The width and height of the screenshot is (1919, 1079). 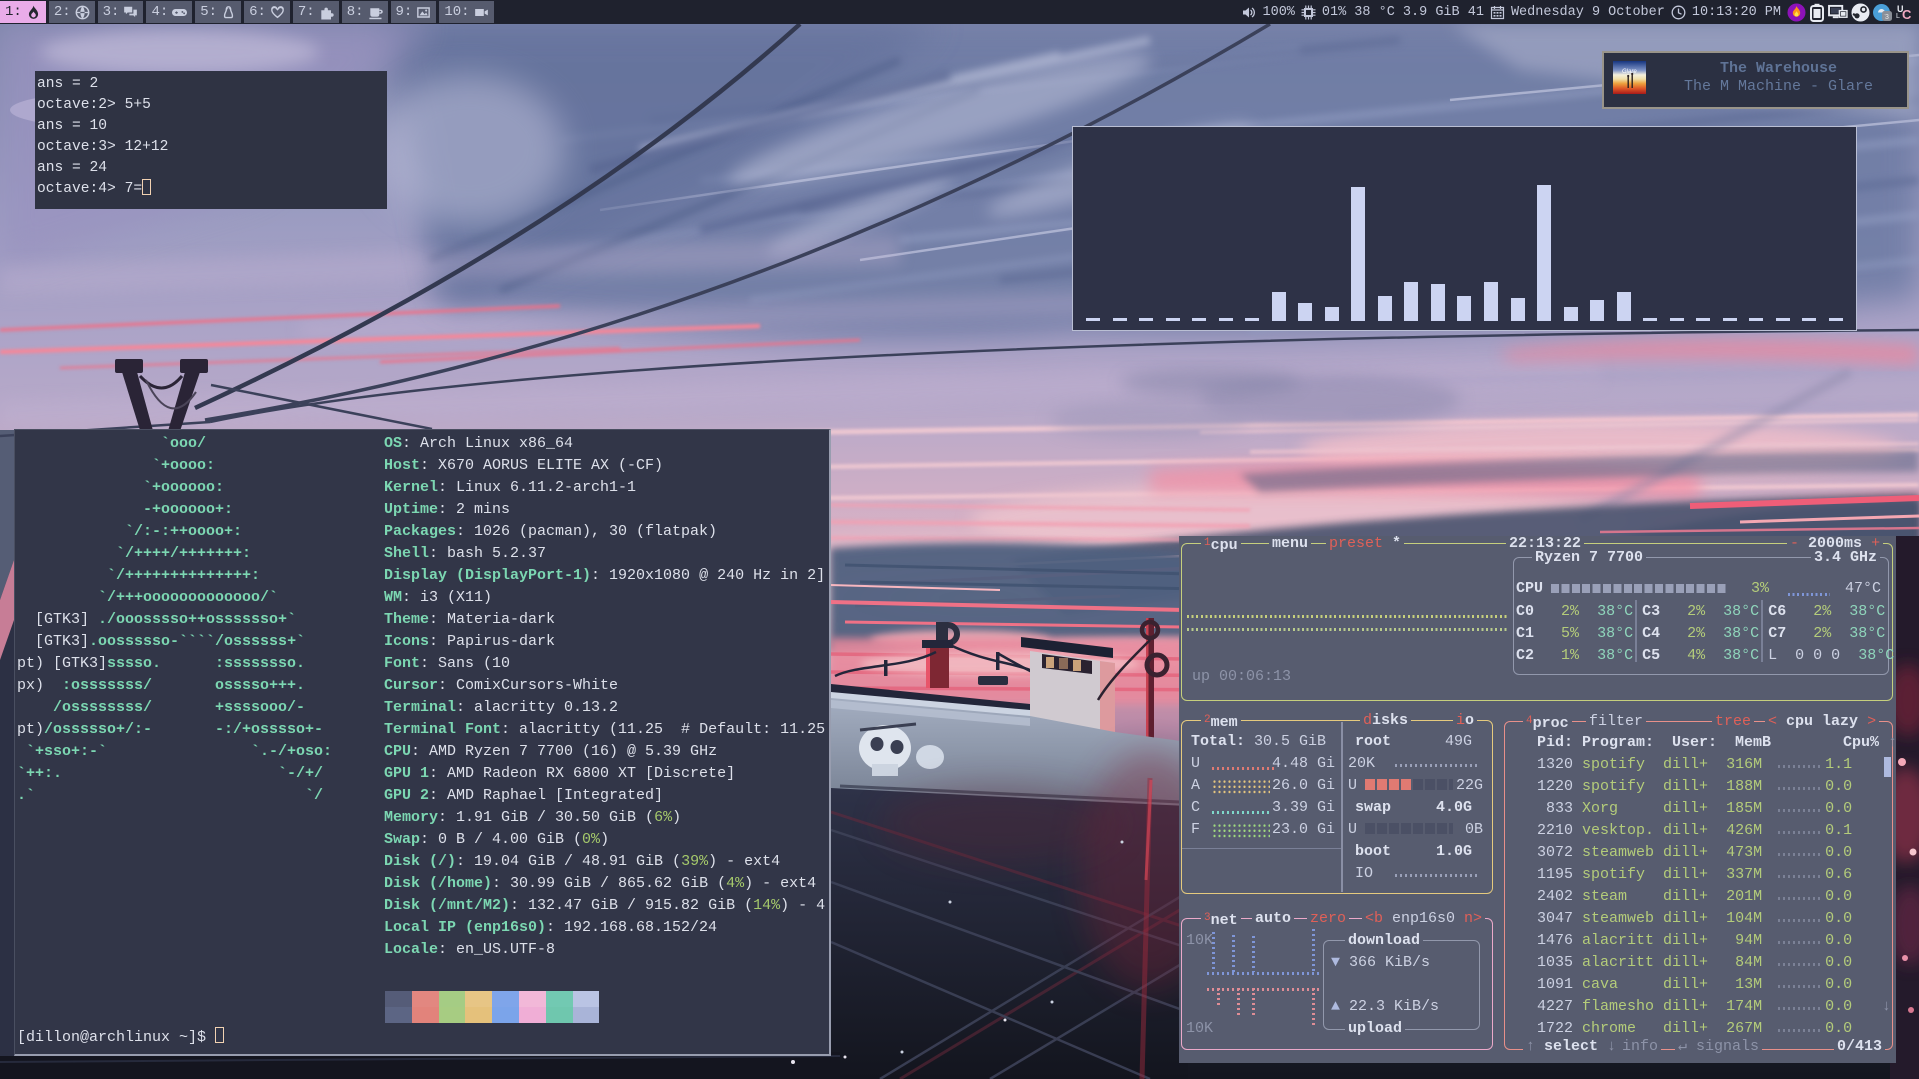 I want to click on svg-text: C, so click(x=1907, y=14).